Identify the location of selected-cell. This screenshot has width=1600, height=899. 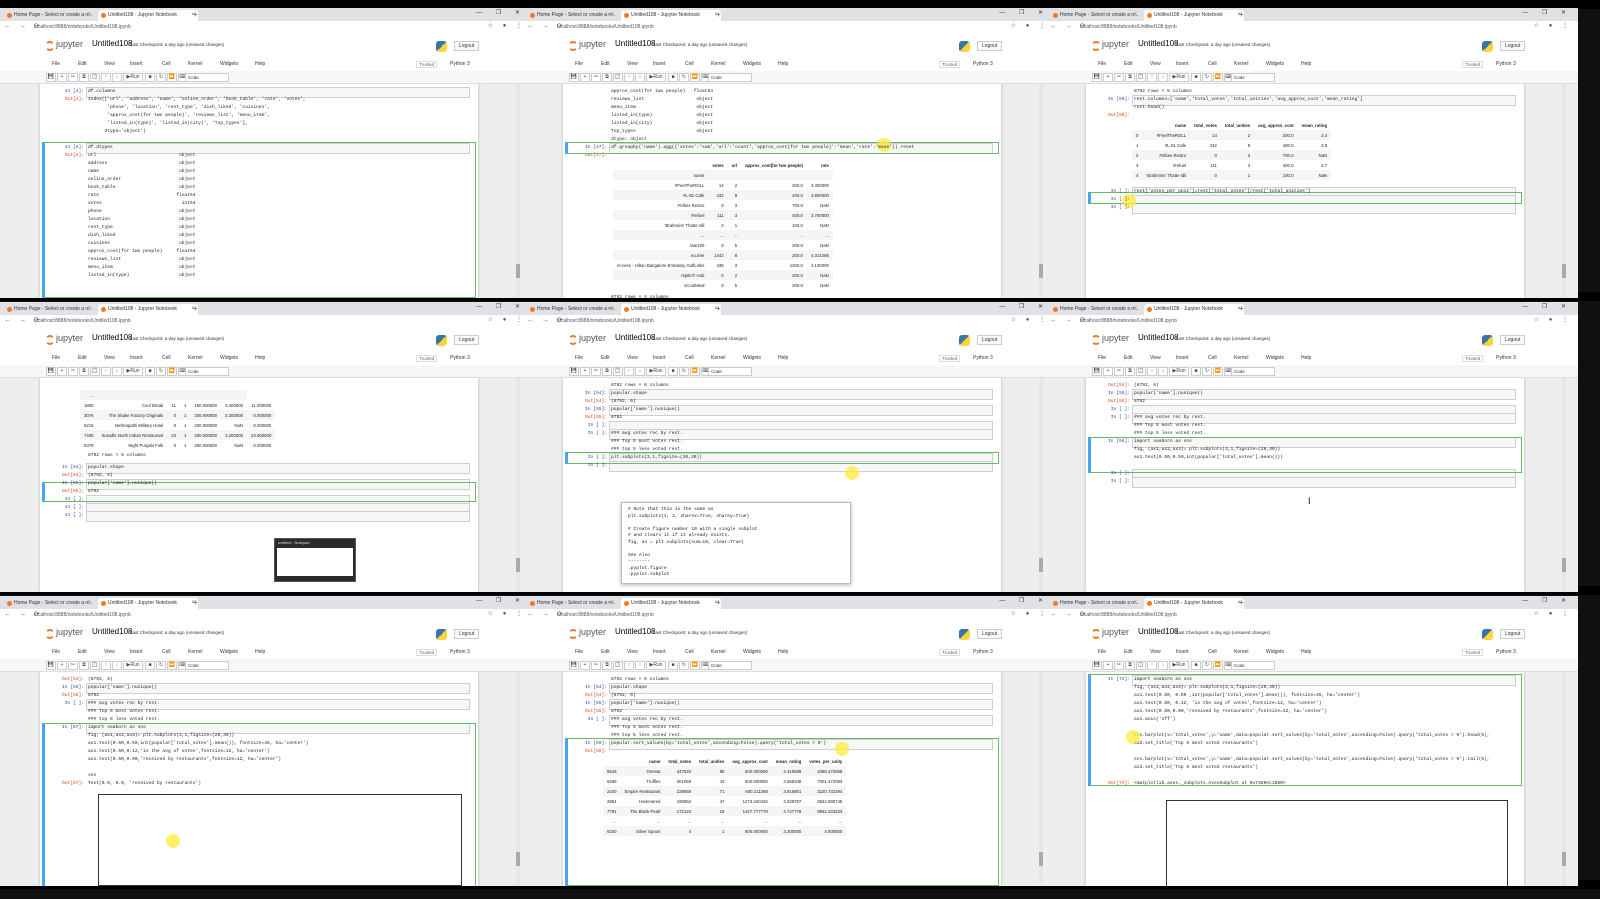
(1305, 730).